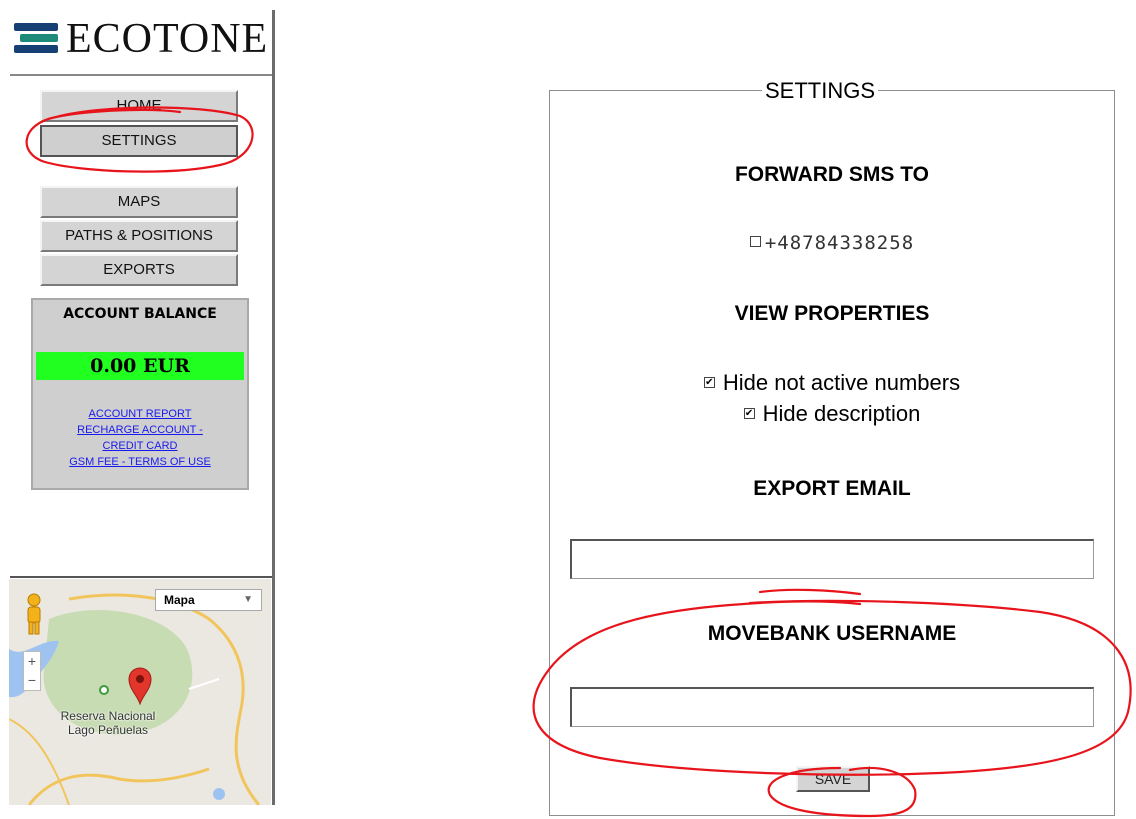  What do you see at coordinates (709, 382) in the screenshot?
I see `hide-not-active-numbers-checkbox: ✔` at bounding box center [709, 382].